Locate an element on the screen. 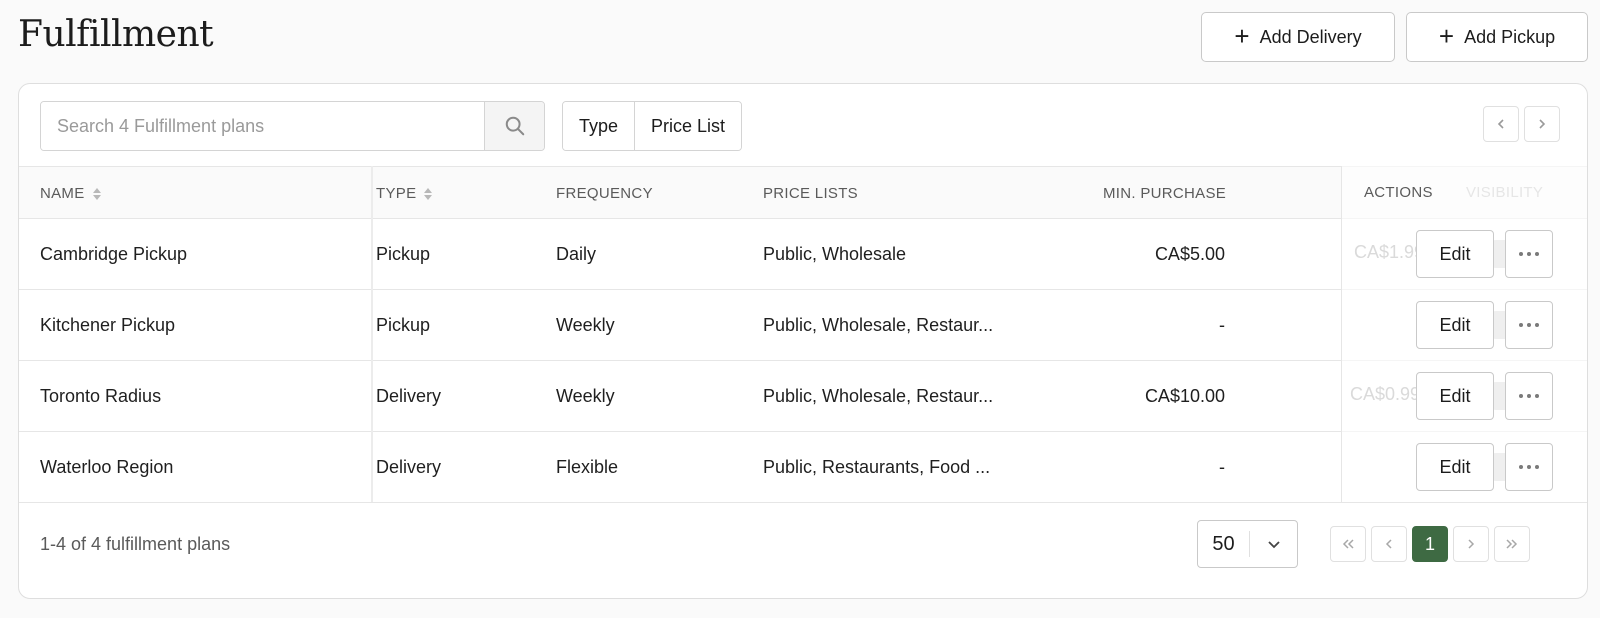 This screenshot has width=1600, height=618. search-input is located at coordinates (262, 126).